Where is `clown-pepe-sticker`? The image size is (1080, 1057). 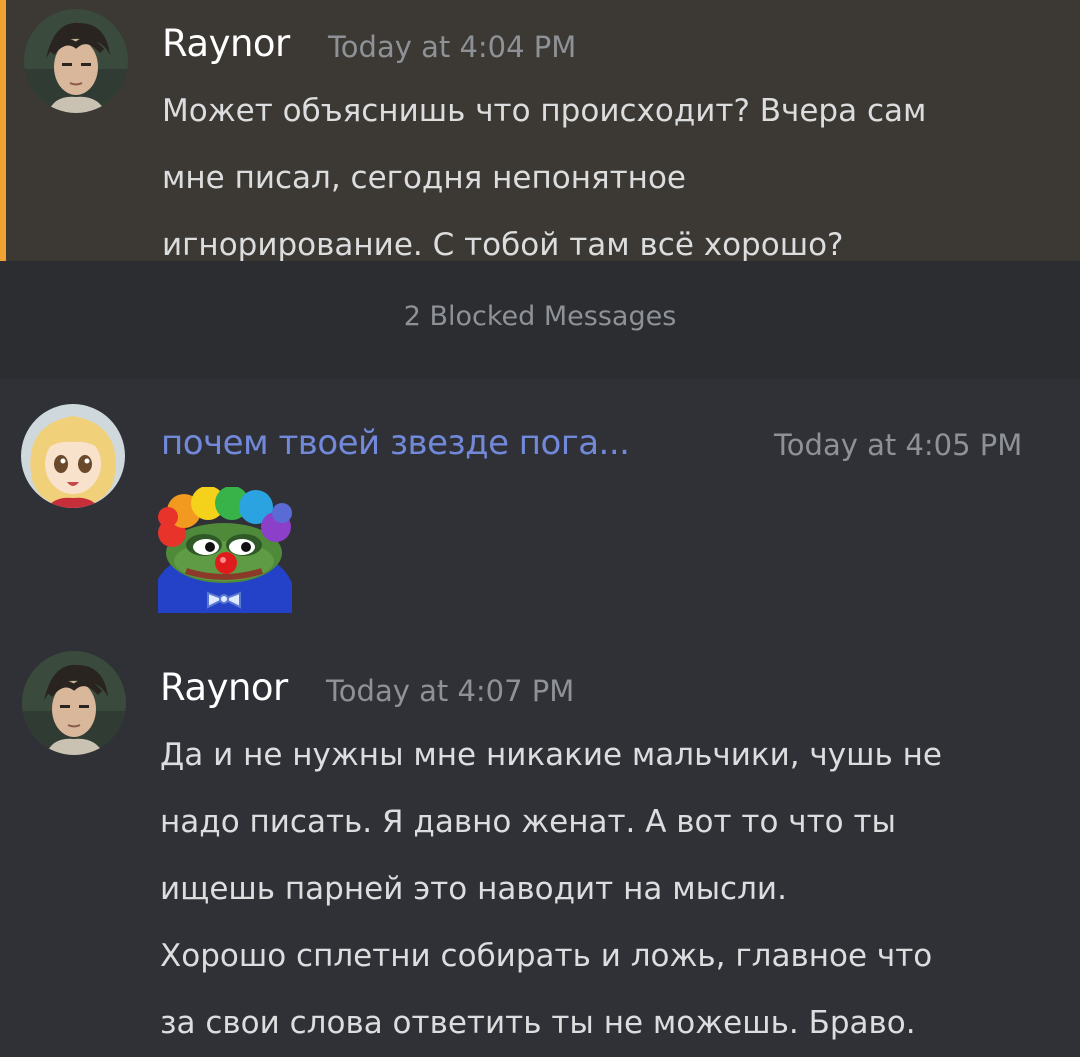
clown-pepe-sticker is located at coordinates (225, 549).